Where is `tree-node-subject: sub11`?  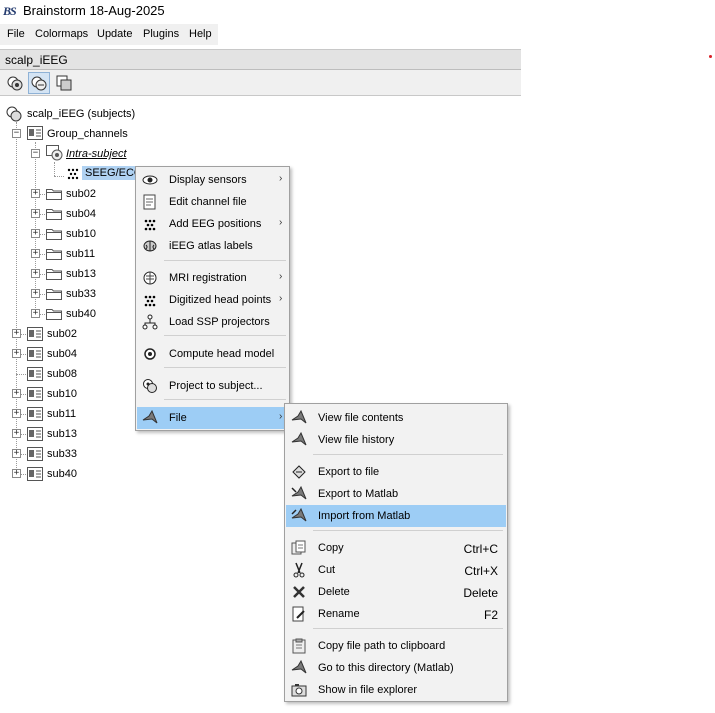 tree-node-subject: sub11 is located at coordinates (61, 414).